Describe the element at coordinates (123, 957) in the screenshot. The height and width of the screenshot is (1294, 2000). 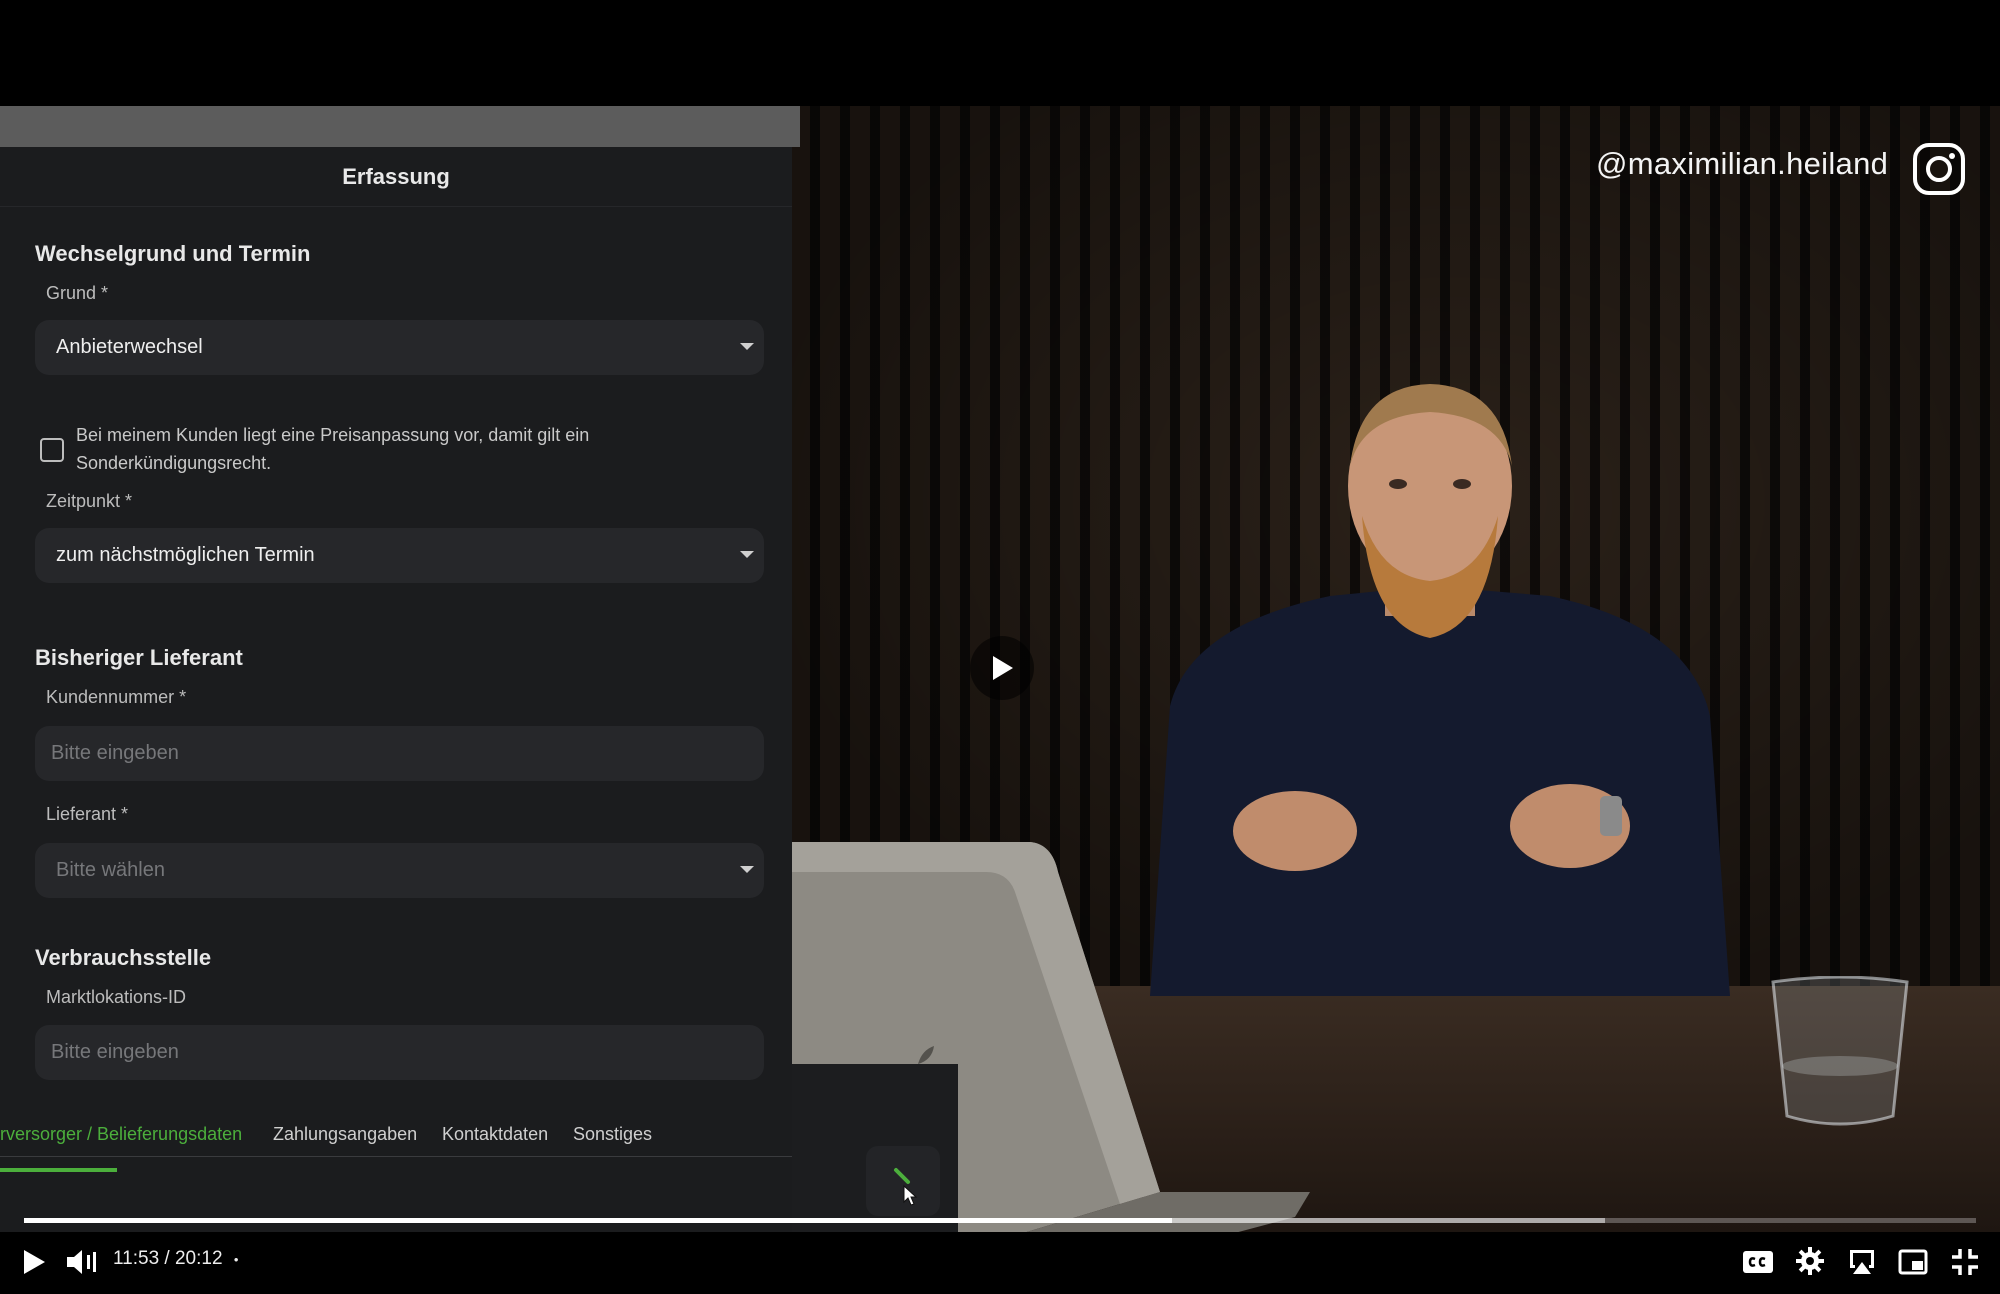
I see `section-title-verbrauchsstelle: Verbrauchsstelle` at that location.